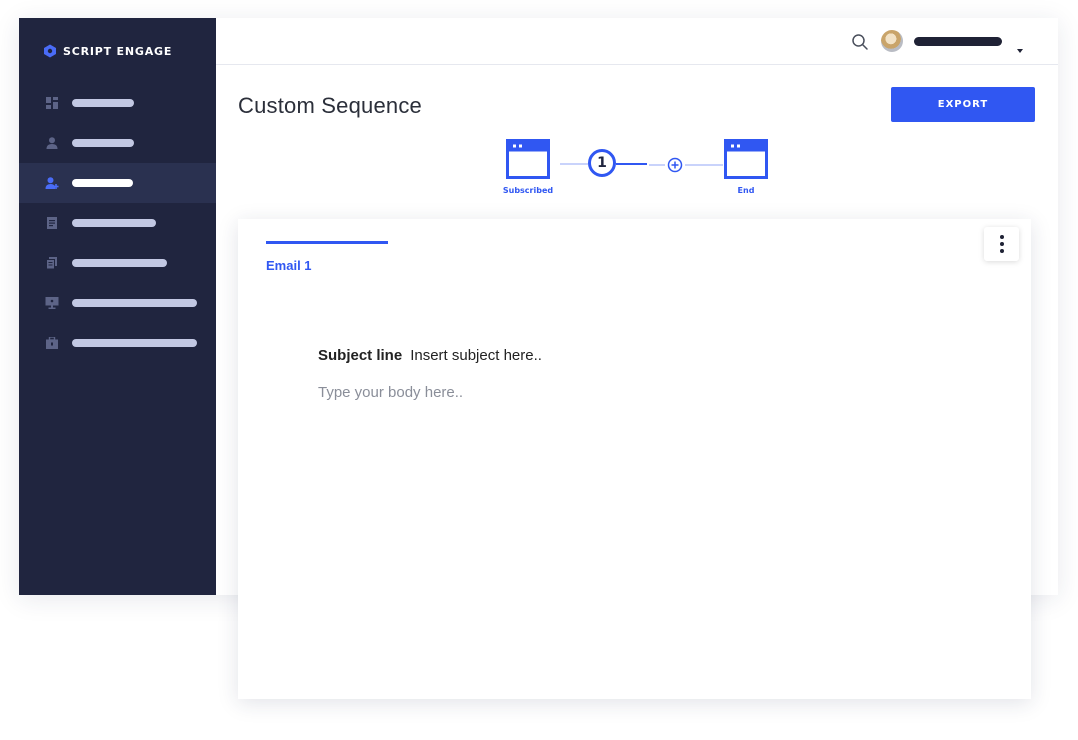  Describe the element at coordinates (631, 164) in the screenshot. I see `connector-line-active` at that location.